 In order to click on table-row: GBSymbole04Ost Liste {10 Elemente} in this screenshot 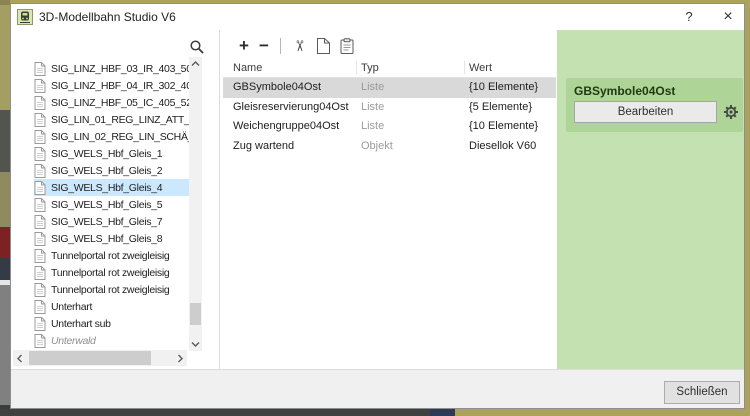, I will do `click(389, 88)`.